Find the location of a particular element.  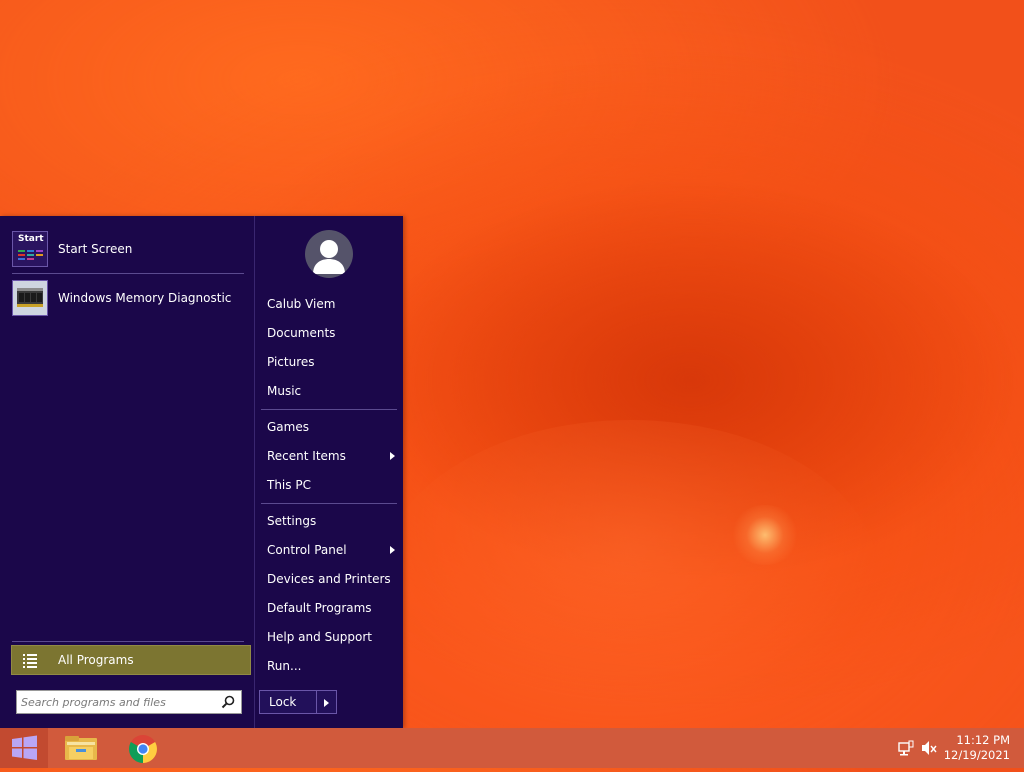

all-programs-button: All Programs is located at coordinates (131, 660).